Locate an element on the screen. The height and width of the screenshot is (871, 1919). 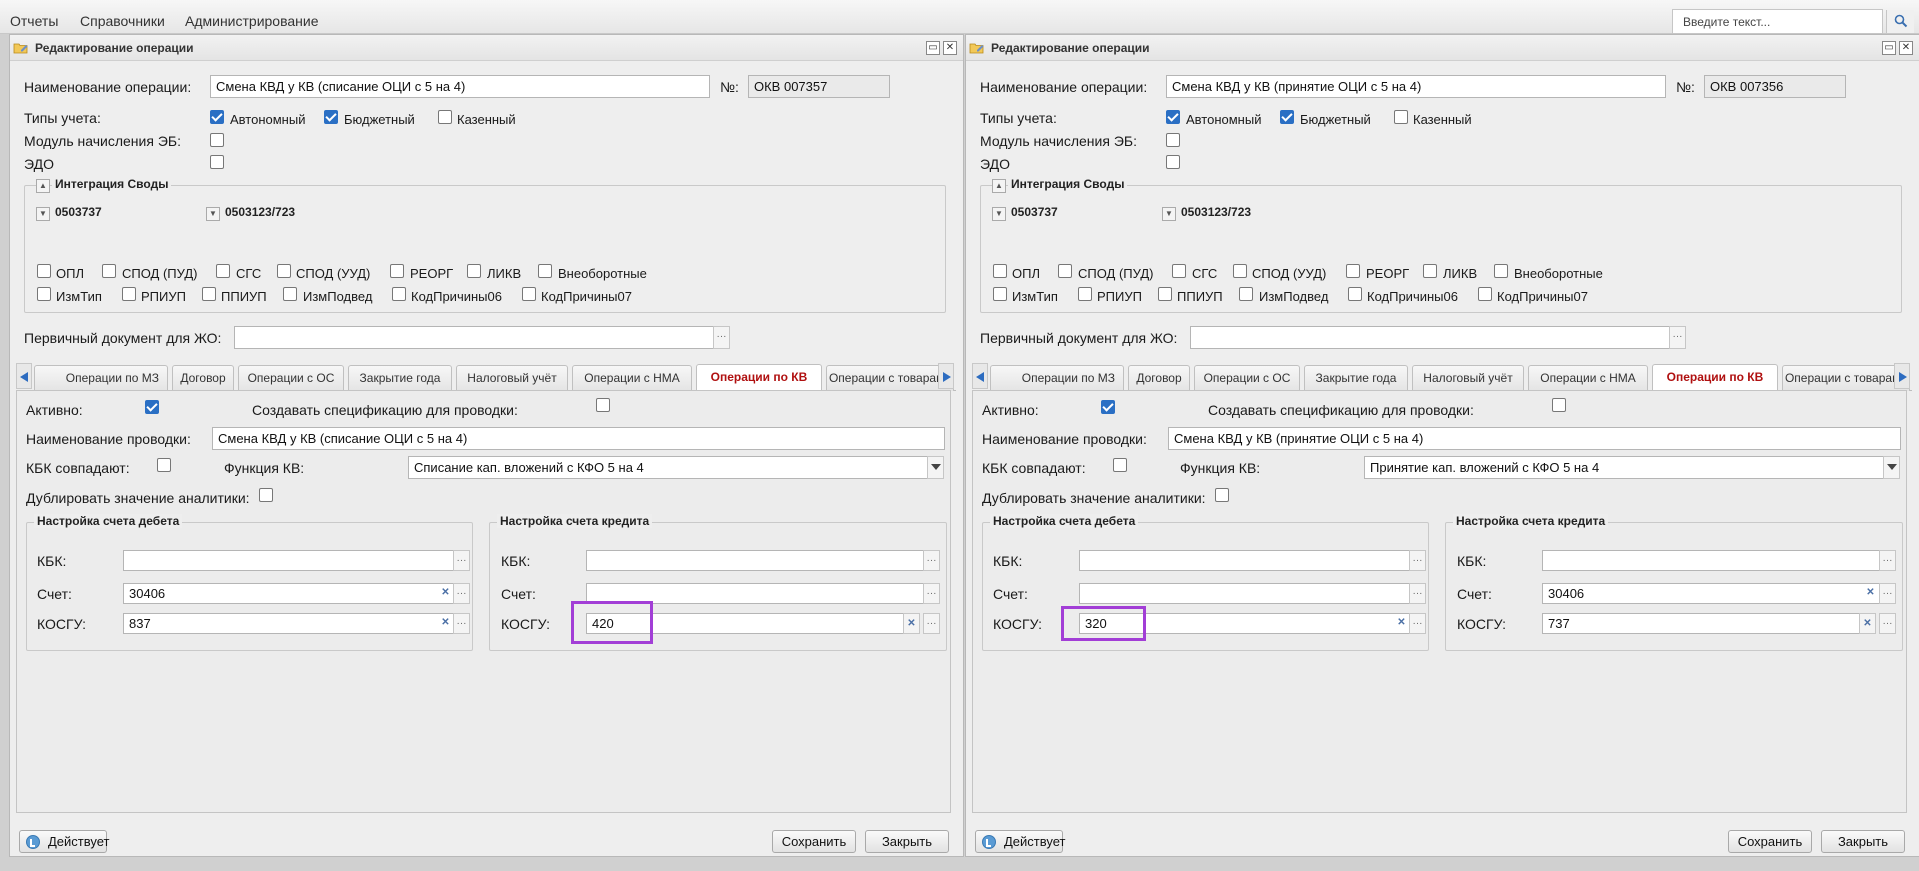
close-window-button: ✕ is located at coordinates (950, 48).